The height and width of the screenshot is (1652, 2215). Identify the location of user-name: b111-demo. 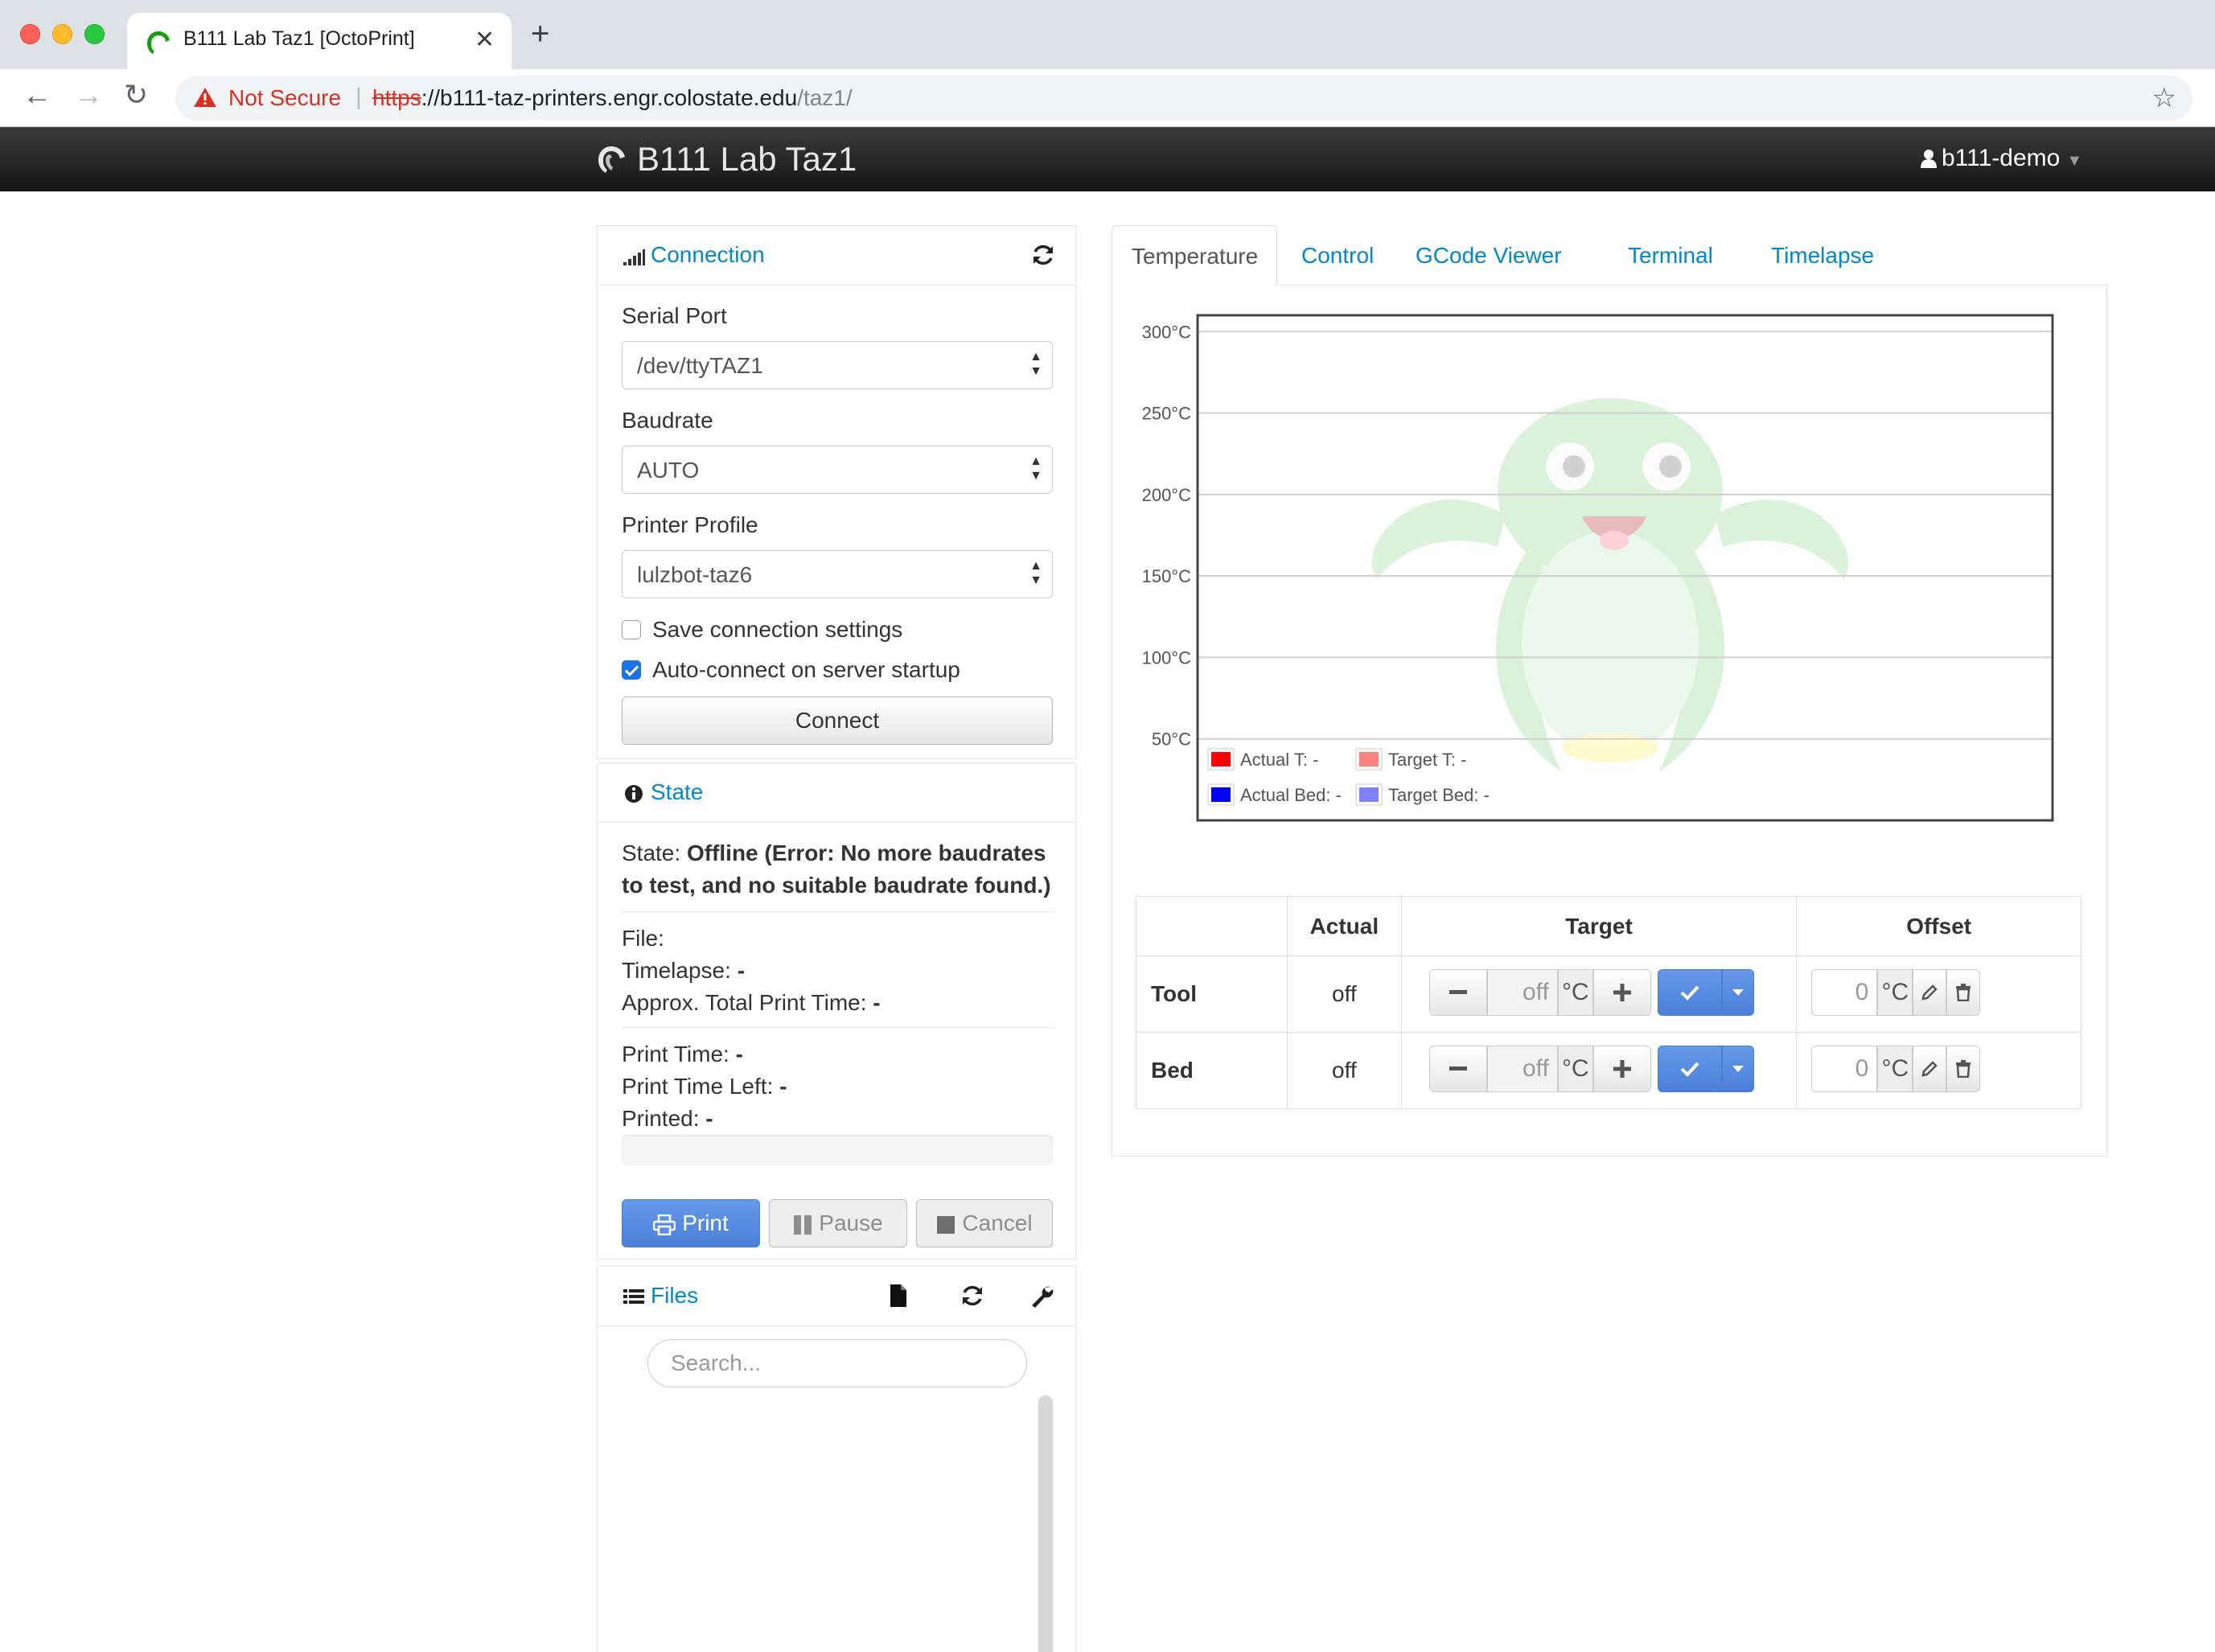
(2001, 158).